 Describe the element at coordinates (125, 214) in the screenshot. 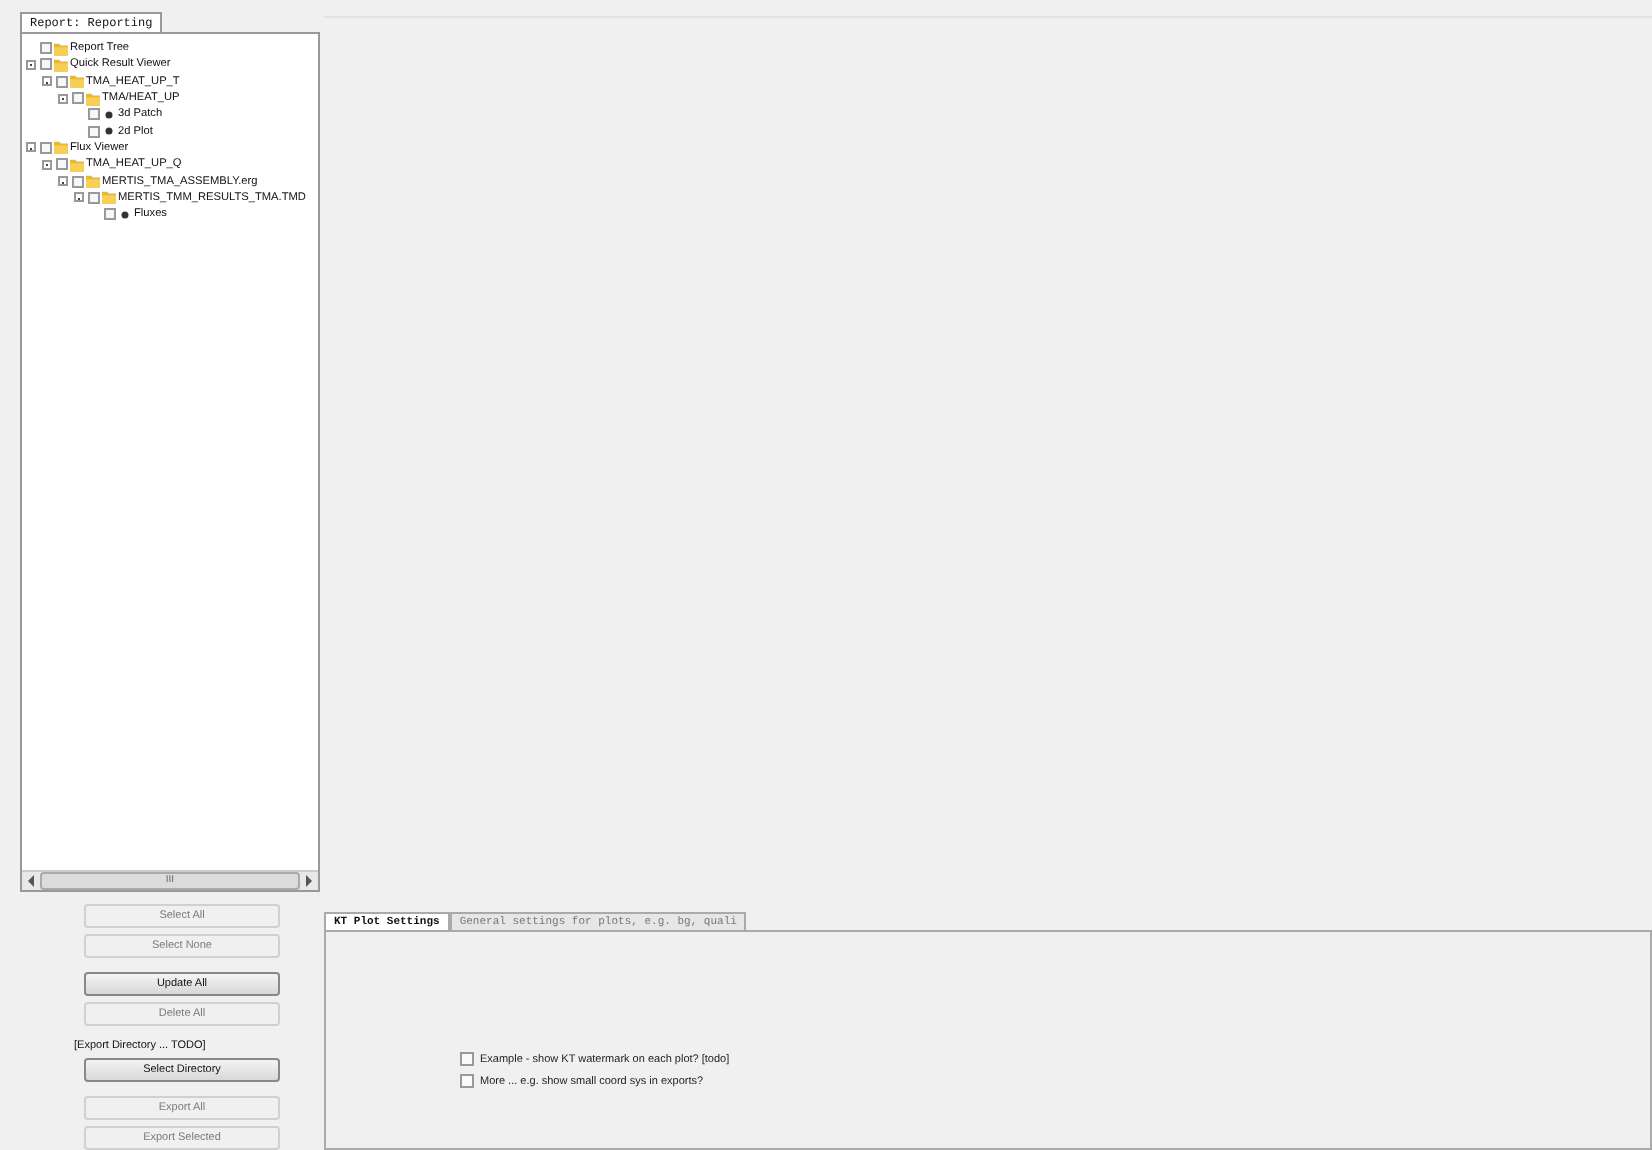

I see `bullet-icon` at that location.